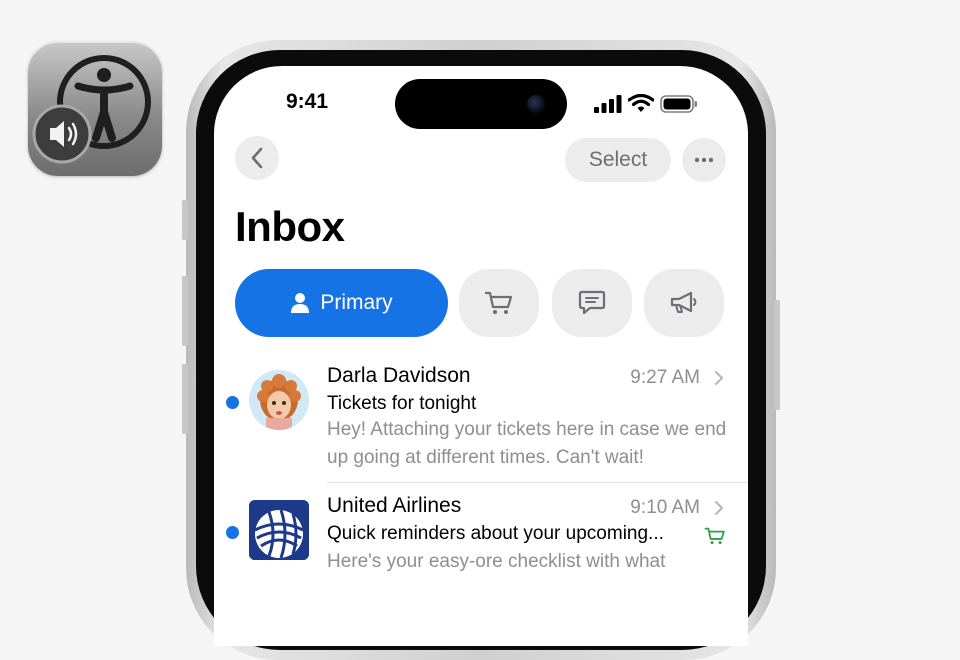  What do you see at coordinates (481, 104) in the screenshot?
I see `dynamic-island` at bounding box center [481, 104].